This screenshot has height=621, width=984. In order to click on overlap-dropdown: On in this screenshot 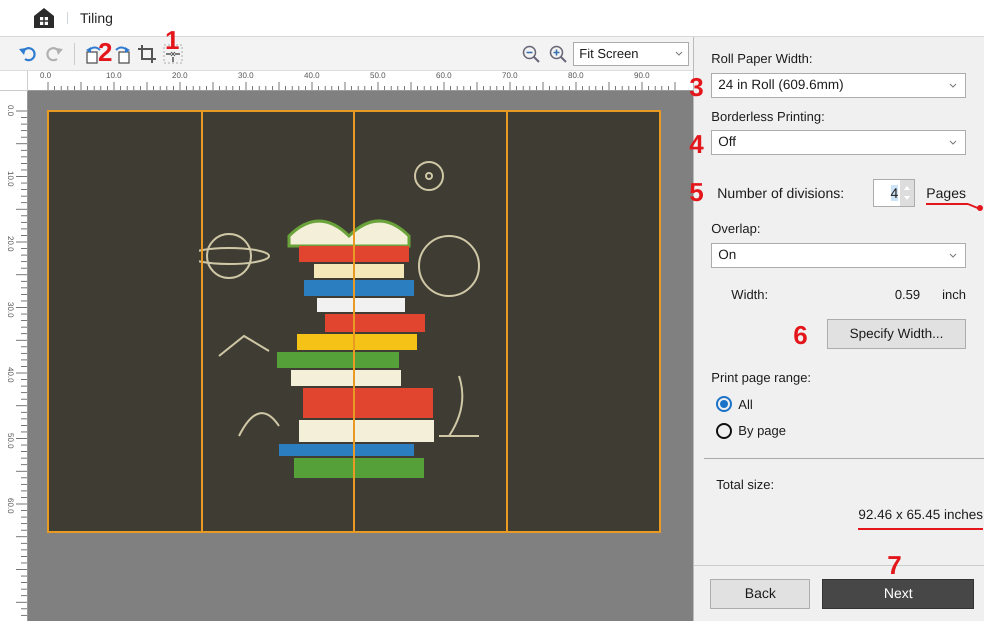, I will do `click(838, 255)`.